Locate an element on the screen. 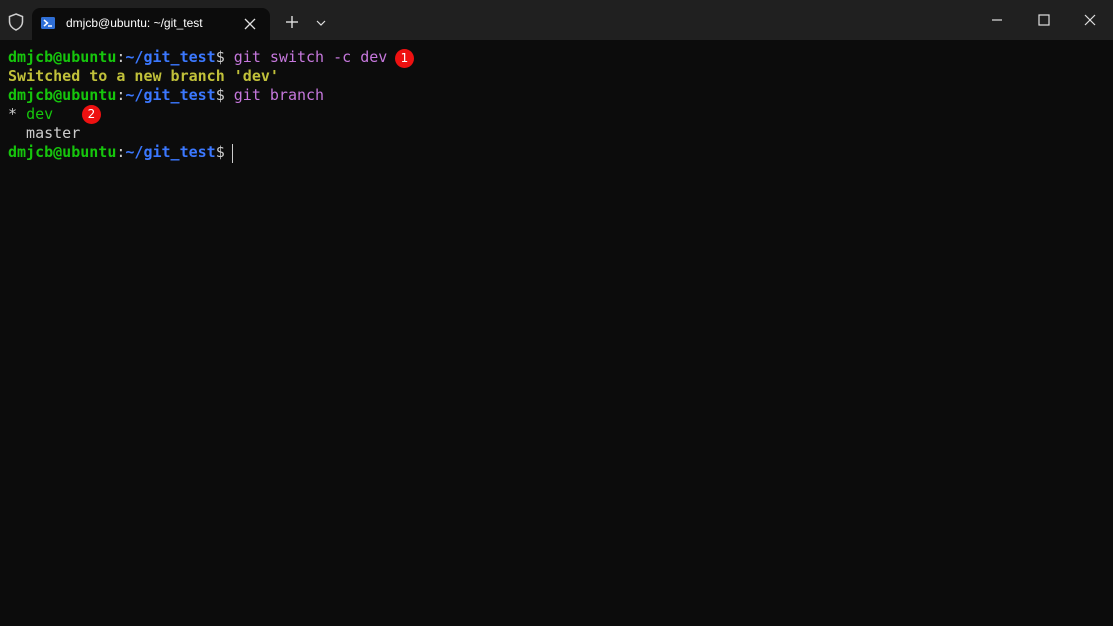 Image resolution: width=1113 pixels, height=626 pixels. terminal-line: master is located at coordinates (44, 133).